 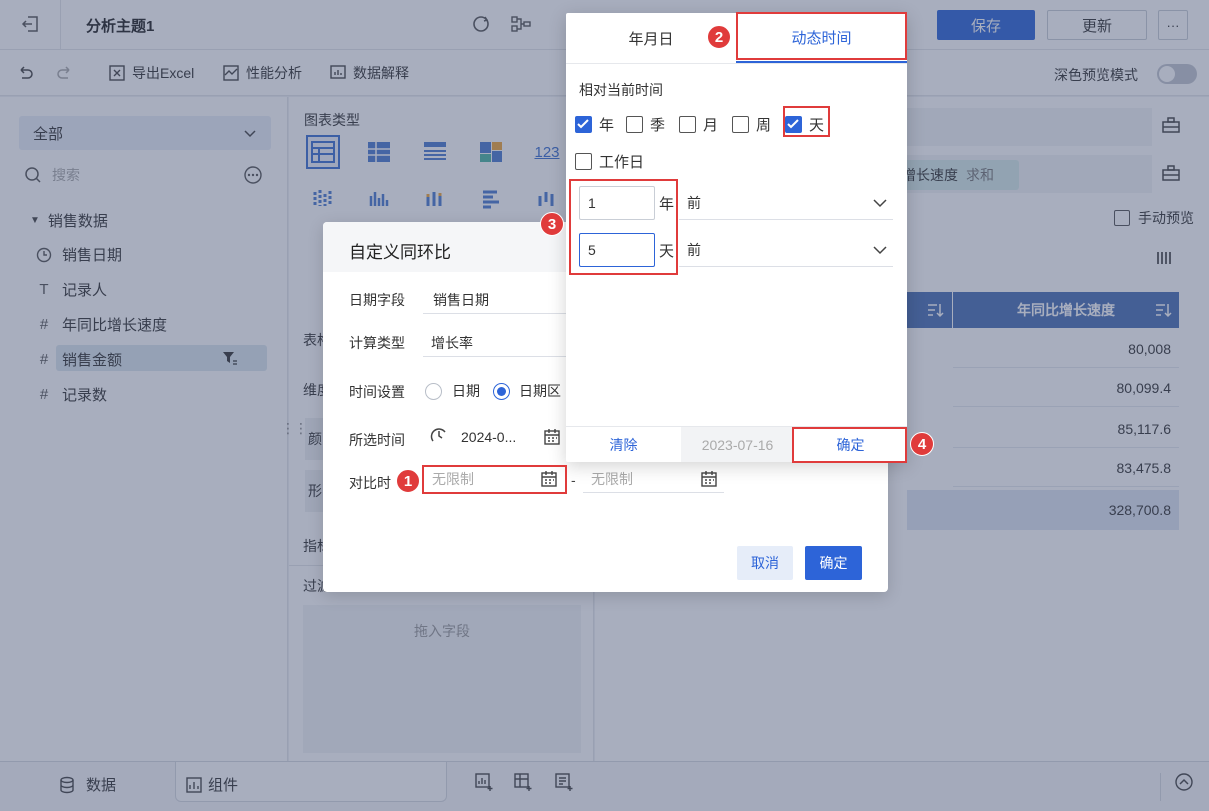 I want to click on dialog-title: 自定义同环比, so click(x=400, y=252).